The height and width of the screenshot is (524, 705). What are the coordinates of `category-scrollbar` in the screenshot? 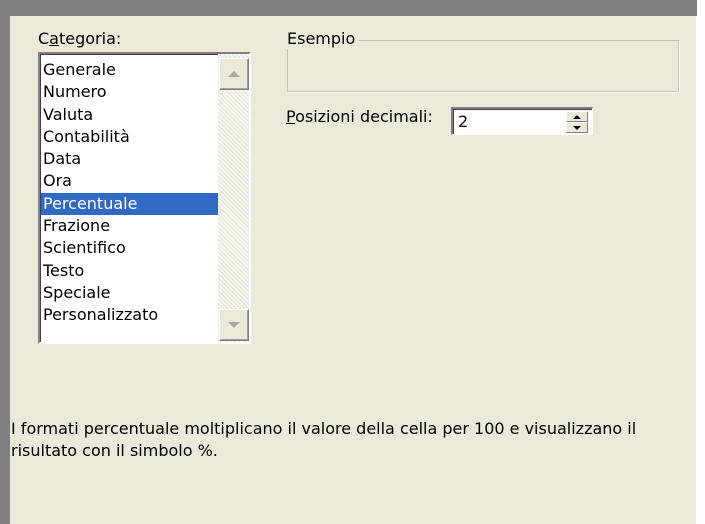 It's located at (233, 198).